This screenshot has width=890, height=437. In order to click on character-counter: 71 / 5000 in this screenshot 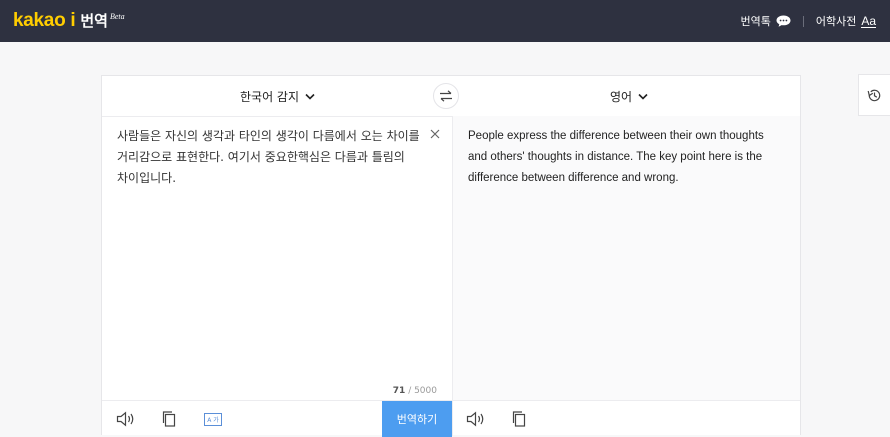, I will do `click(415, 391)`.